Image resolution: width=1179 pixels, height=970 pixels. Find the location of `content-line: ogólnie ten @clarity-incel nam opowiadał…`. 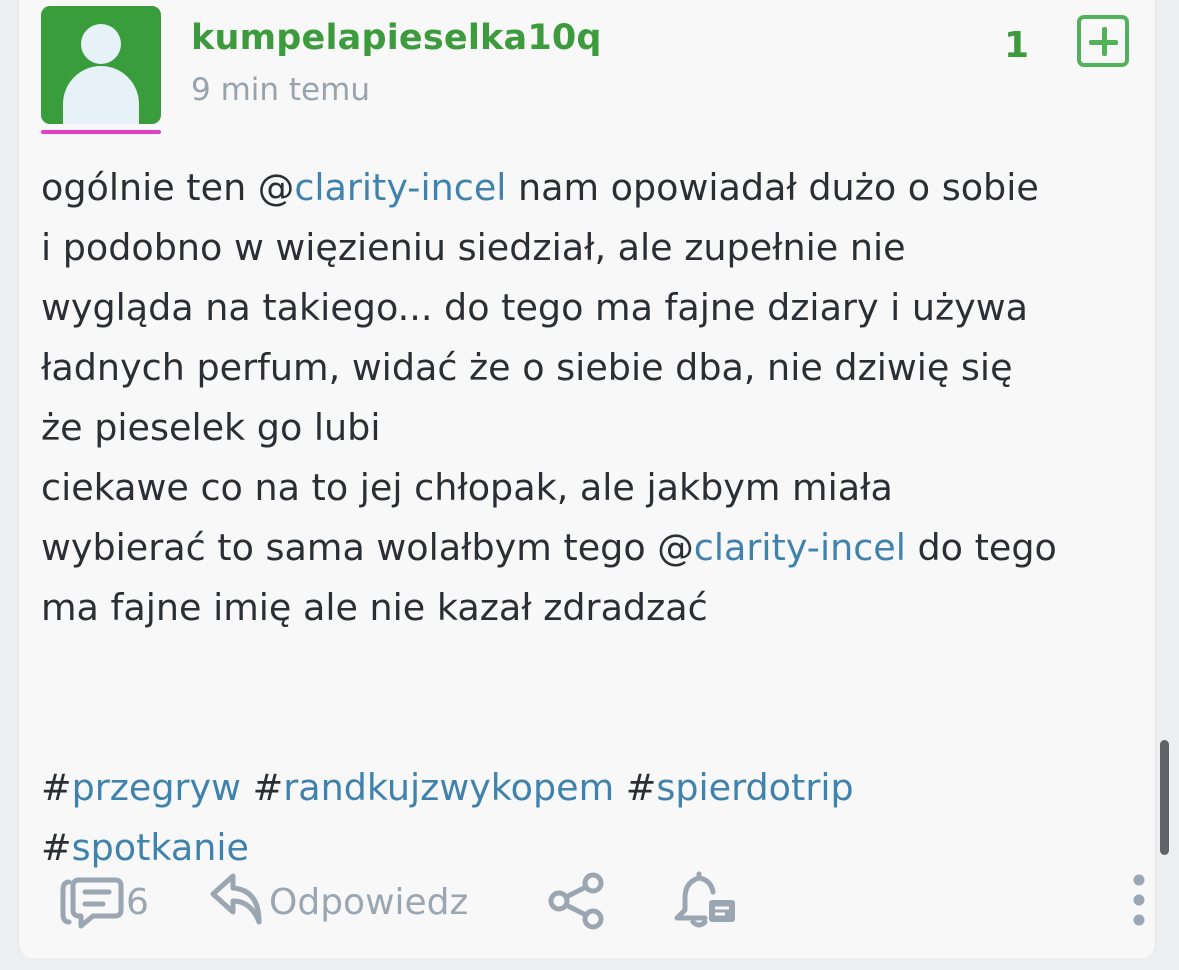

content-line: ogólnie ten @clarity-incel nam opowiadał… is located at coordinates (591, 188).